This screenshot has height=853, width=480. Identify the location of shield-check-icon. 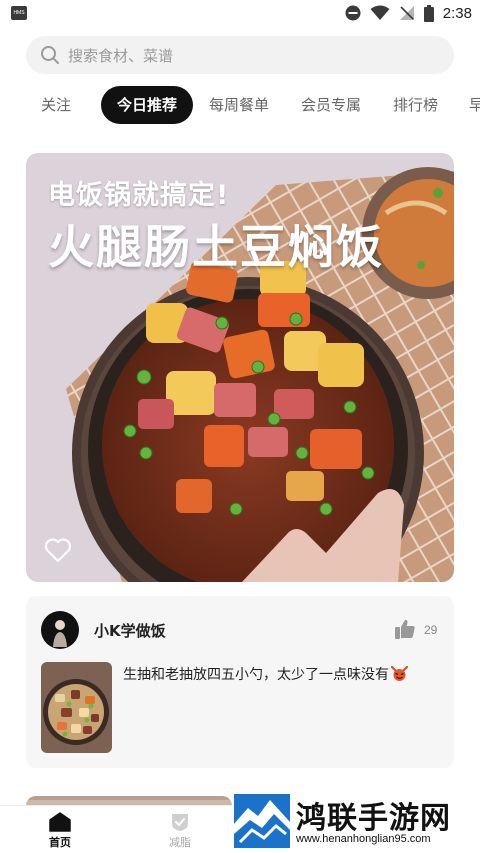
(180, 822).